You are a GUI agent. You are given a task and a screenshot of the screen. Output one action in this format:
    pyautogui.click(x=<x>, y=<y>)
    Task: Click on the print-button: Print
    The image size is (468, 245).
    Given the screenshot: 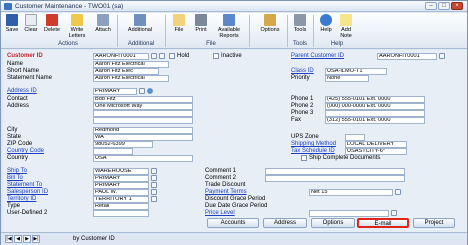 What is the action you would take?
    pyautogui.click(x=201, y=27)
    